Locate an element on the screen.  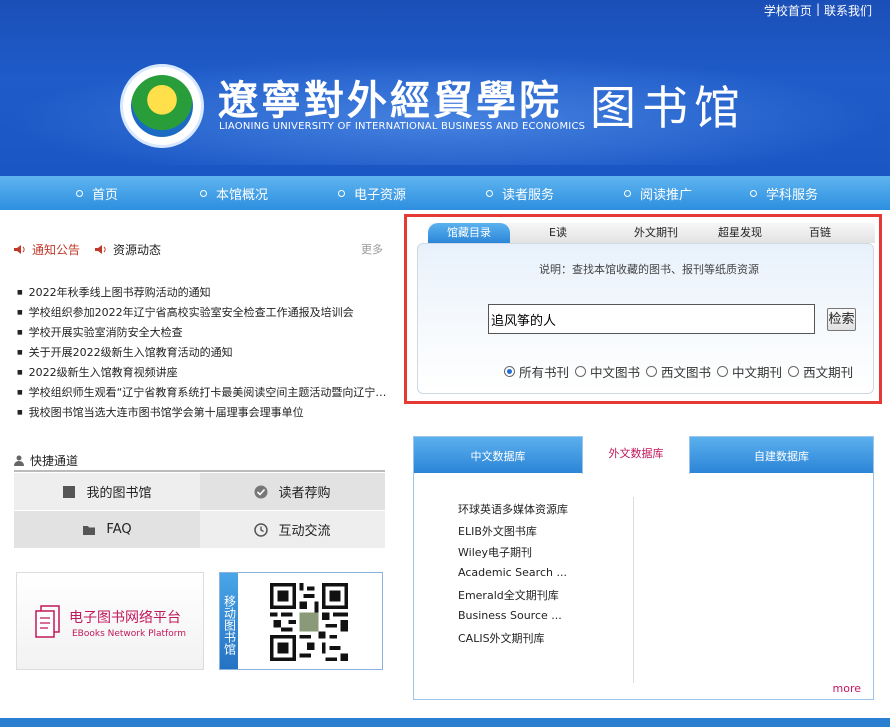
tab-chaoxing-discovery: 超星发现 is located at coordinates (740, 233).